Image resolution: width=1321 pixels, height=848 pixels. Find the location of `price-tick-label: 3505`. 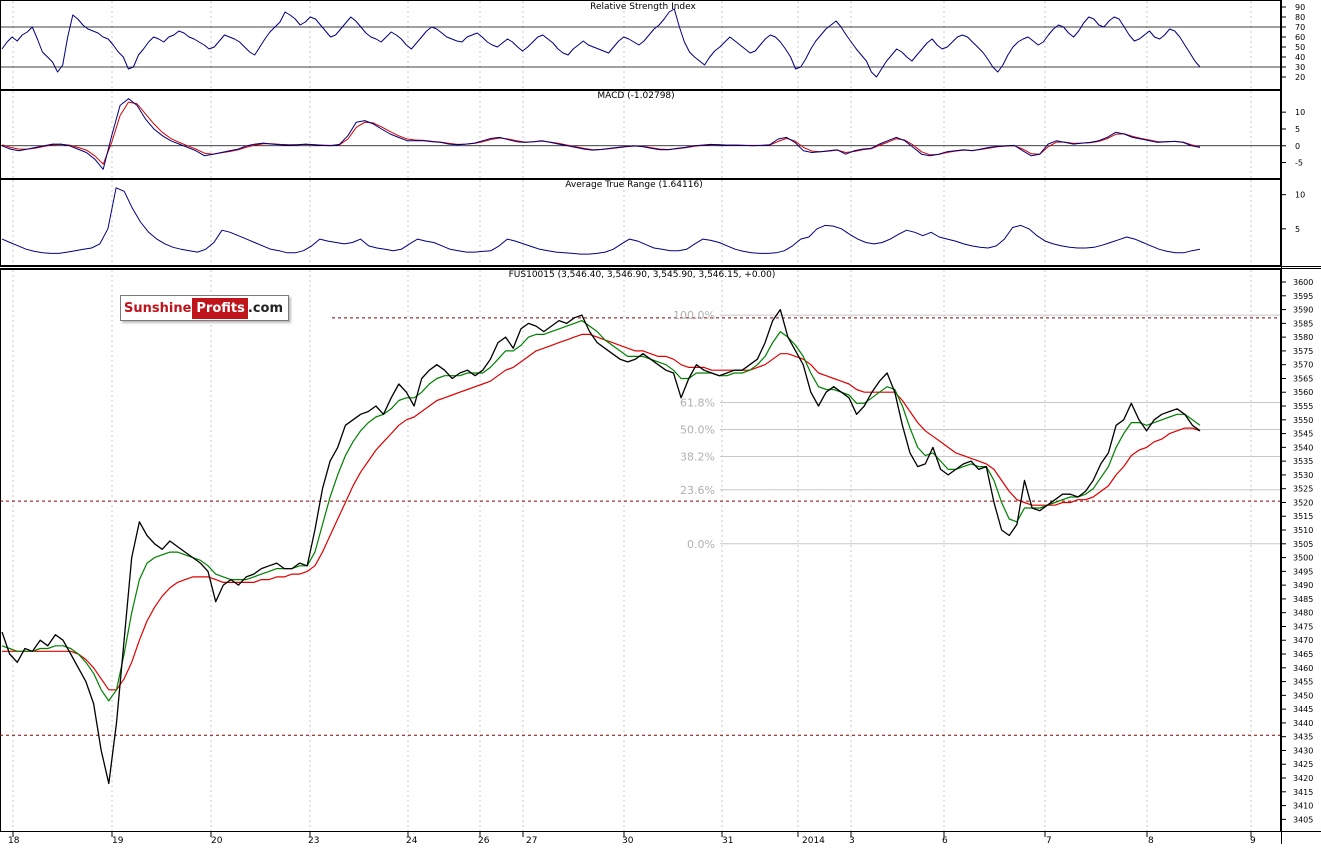

price-tick-label: 3505 is located at coordinates (1303, 544).